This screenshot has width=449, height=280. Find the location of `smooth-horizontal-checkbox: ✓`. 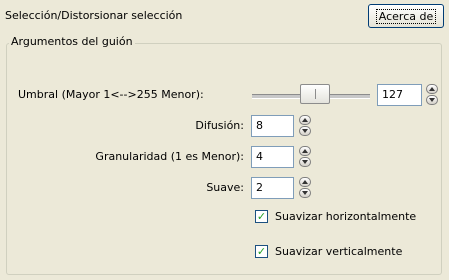

smooth-horizontal-checkbox: ✓ is located at coordinates (261, 216).